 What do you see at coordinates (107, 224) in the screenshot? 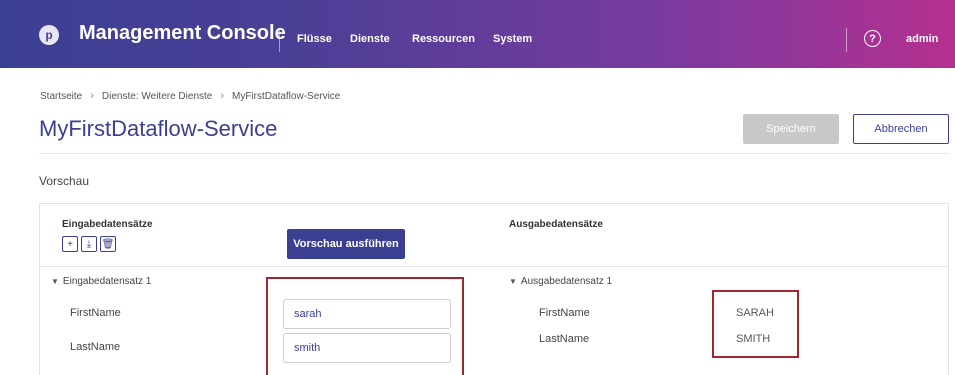
I see `input-records-header: Eingabedatensätze` at bounding box center [107, 224].